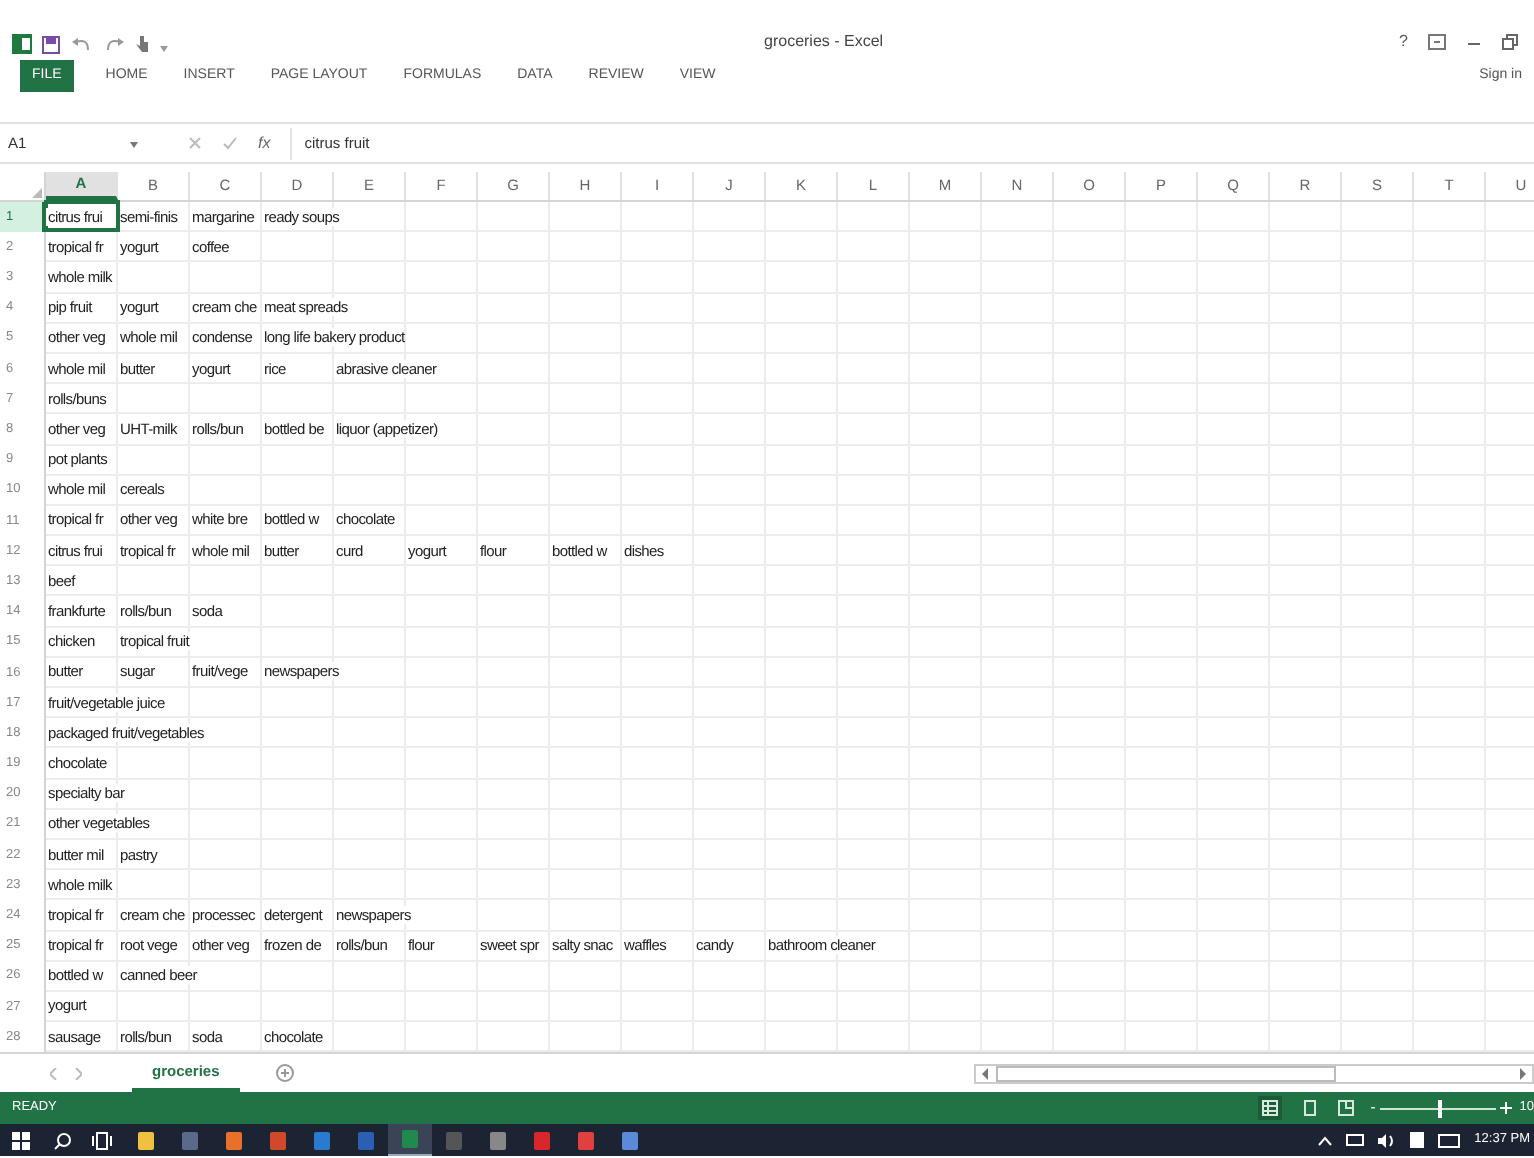 The image size is (1534, 1158). Describe the element at coordinates (21, 1140) in the screenshot. I see `windows-start-icon` at that location.